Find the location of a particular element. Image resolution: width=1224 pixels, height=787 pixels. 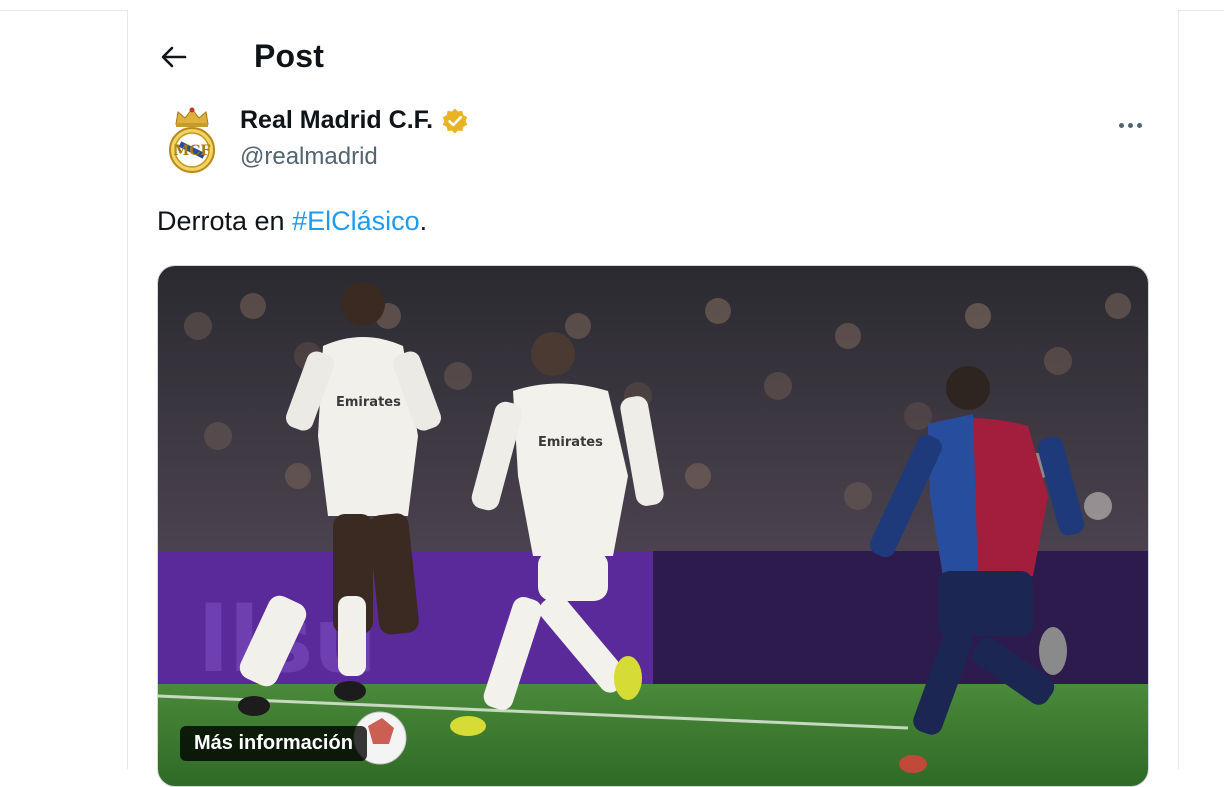

tweet-text-before: Derrota en is located at coordinates (225, 221).